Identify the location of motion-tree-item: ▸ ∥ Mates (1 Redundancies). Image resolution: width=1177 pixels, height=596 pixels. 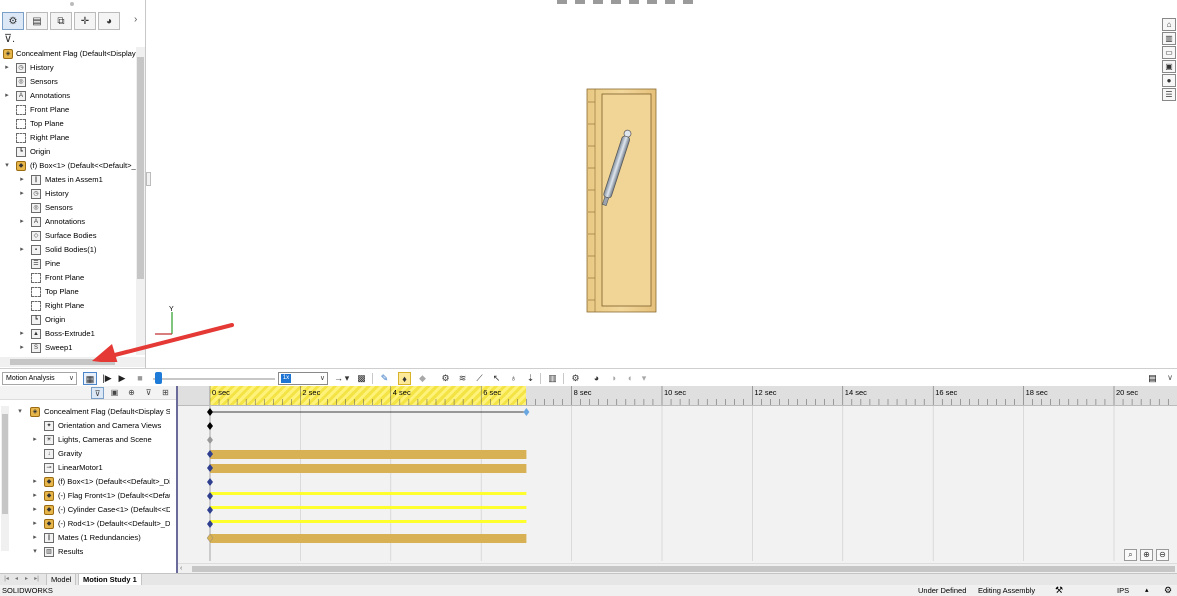
(85, 538).